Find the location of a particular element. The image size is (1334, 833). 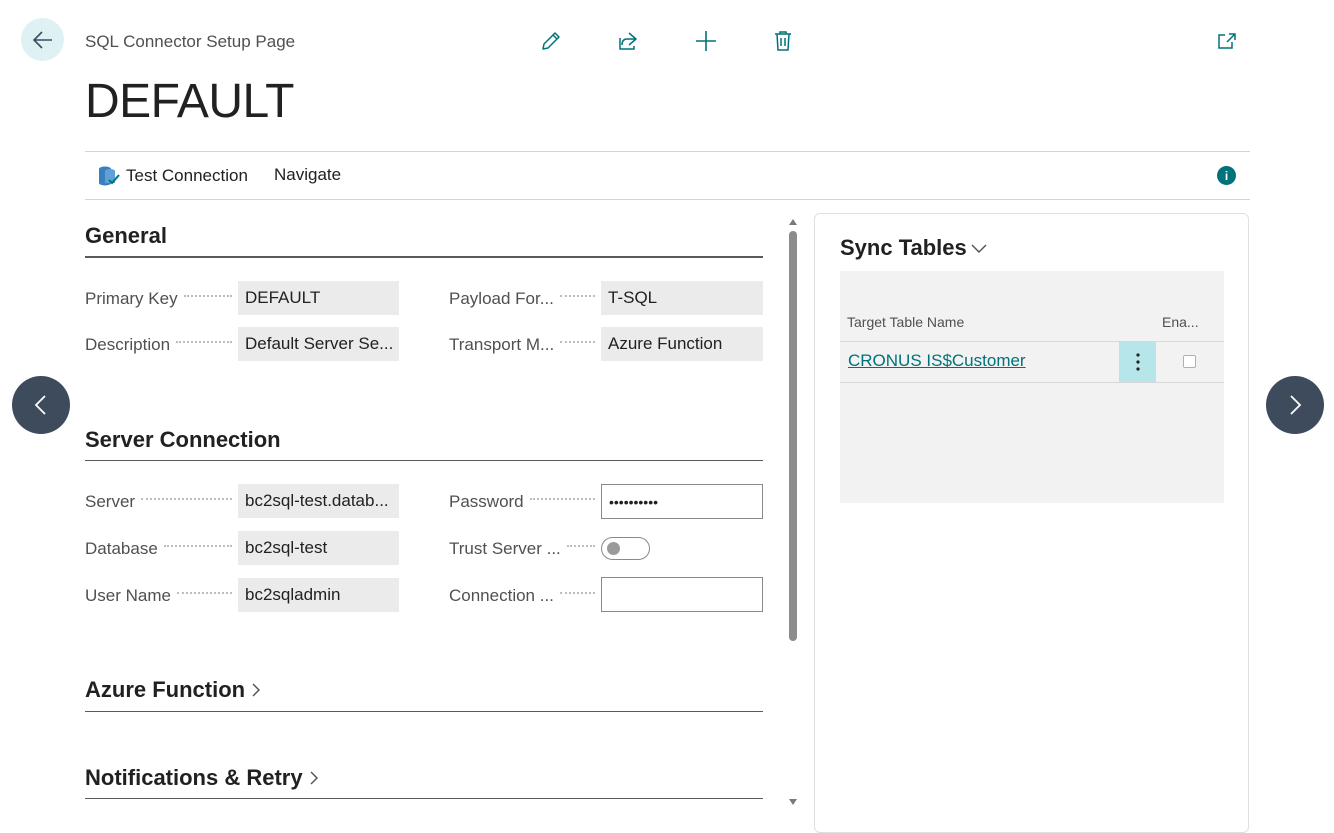

share-icon is located at coordinates (628, 41).